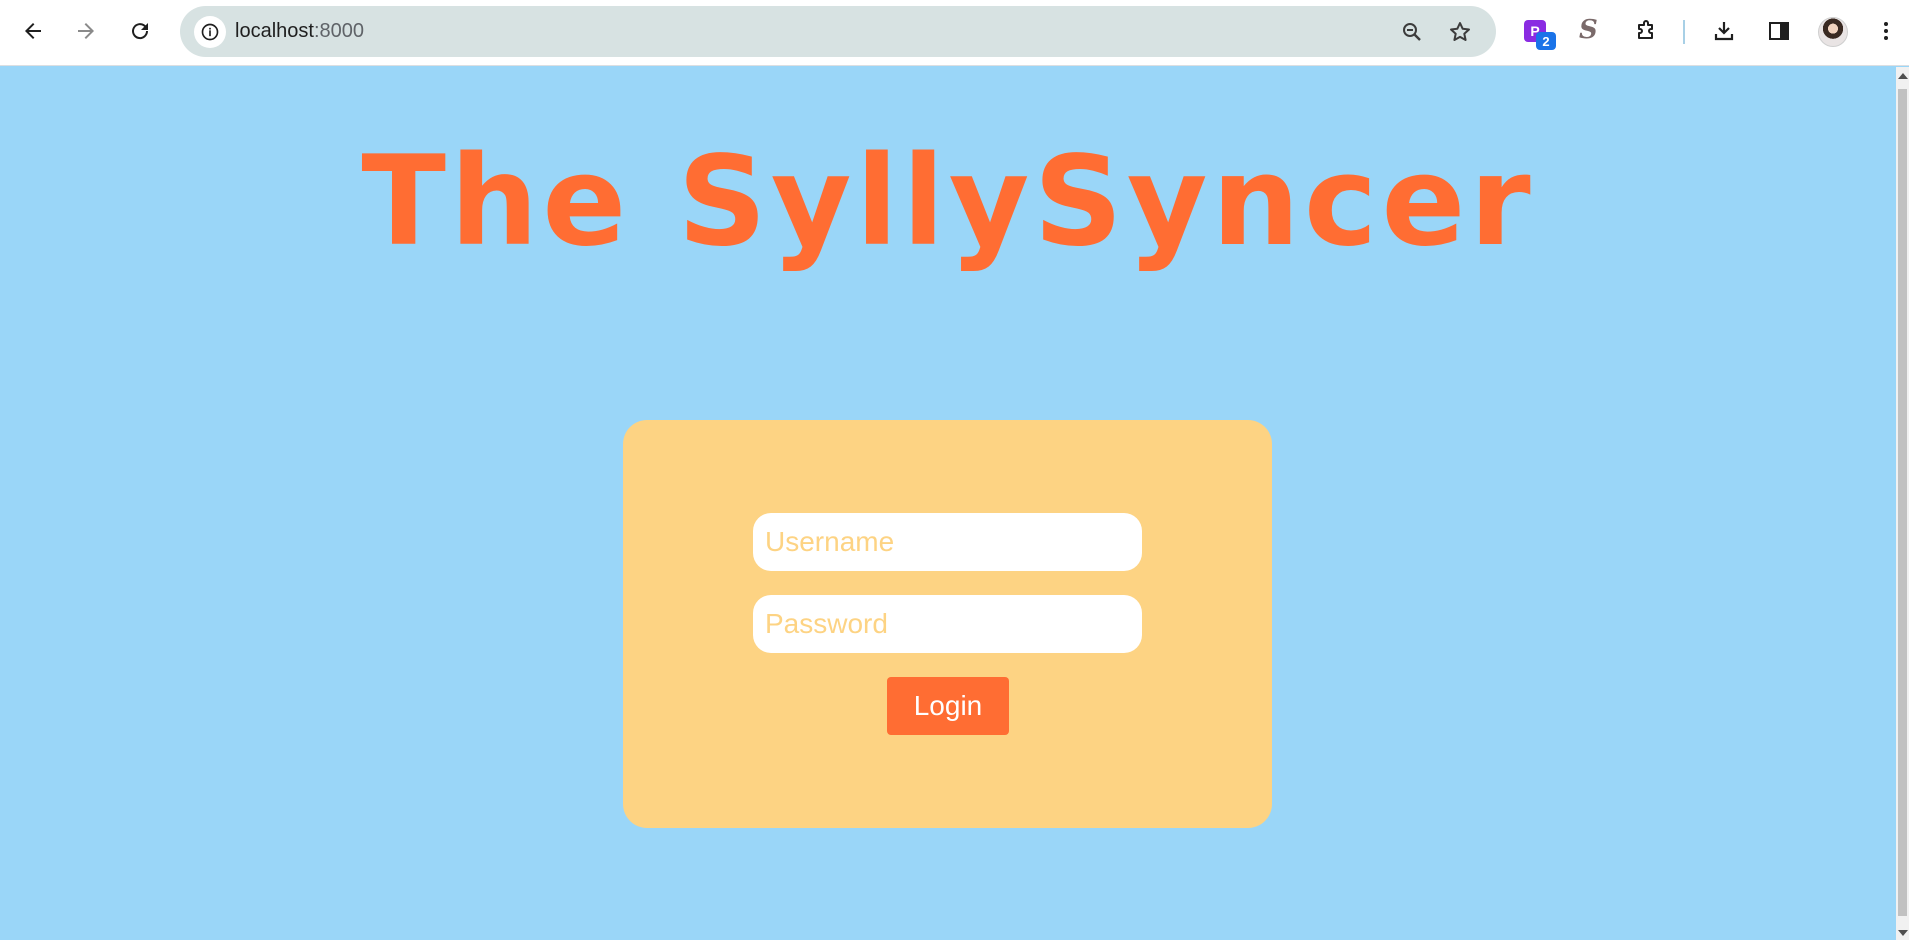 This screenshot has width=1909, height=940. Describe the element at coordinates (948, 202) in the screenshot. I see `page-title: The SyllySyncer` at that location.